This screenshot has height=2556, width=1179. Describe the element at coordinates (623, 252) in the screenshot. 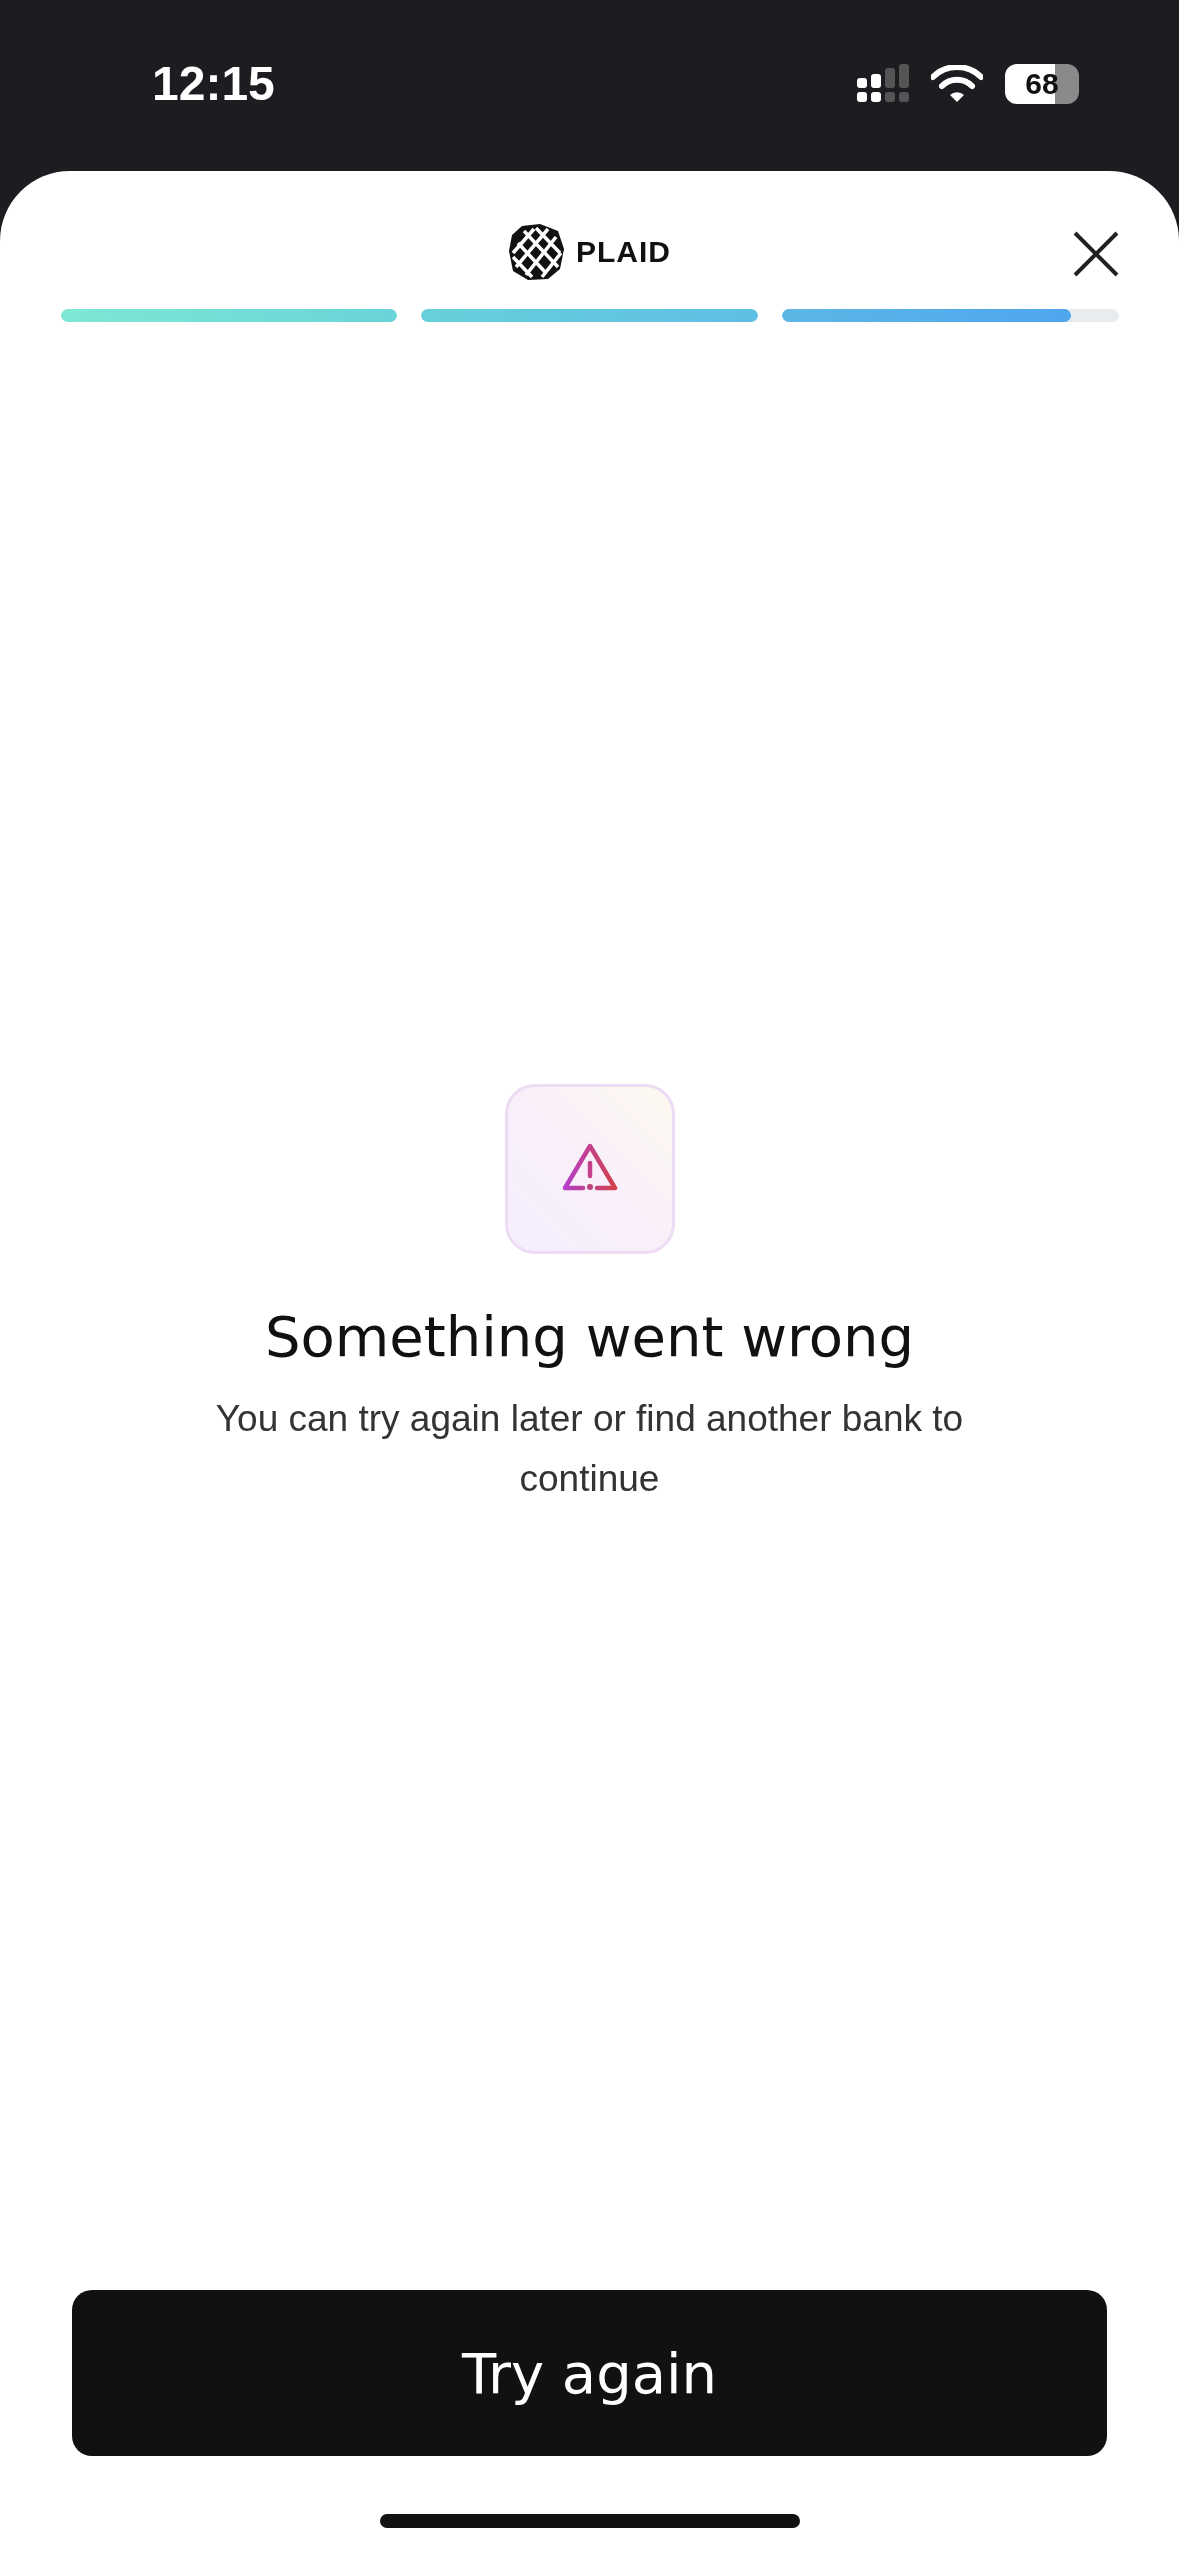

I see `logo-wordmark: PLAID` at that location.